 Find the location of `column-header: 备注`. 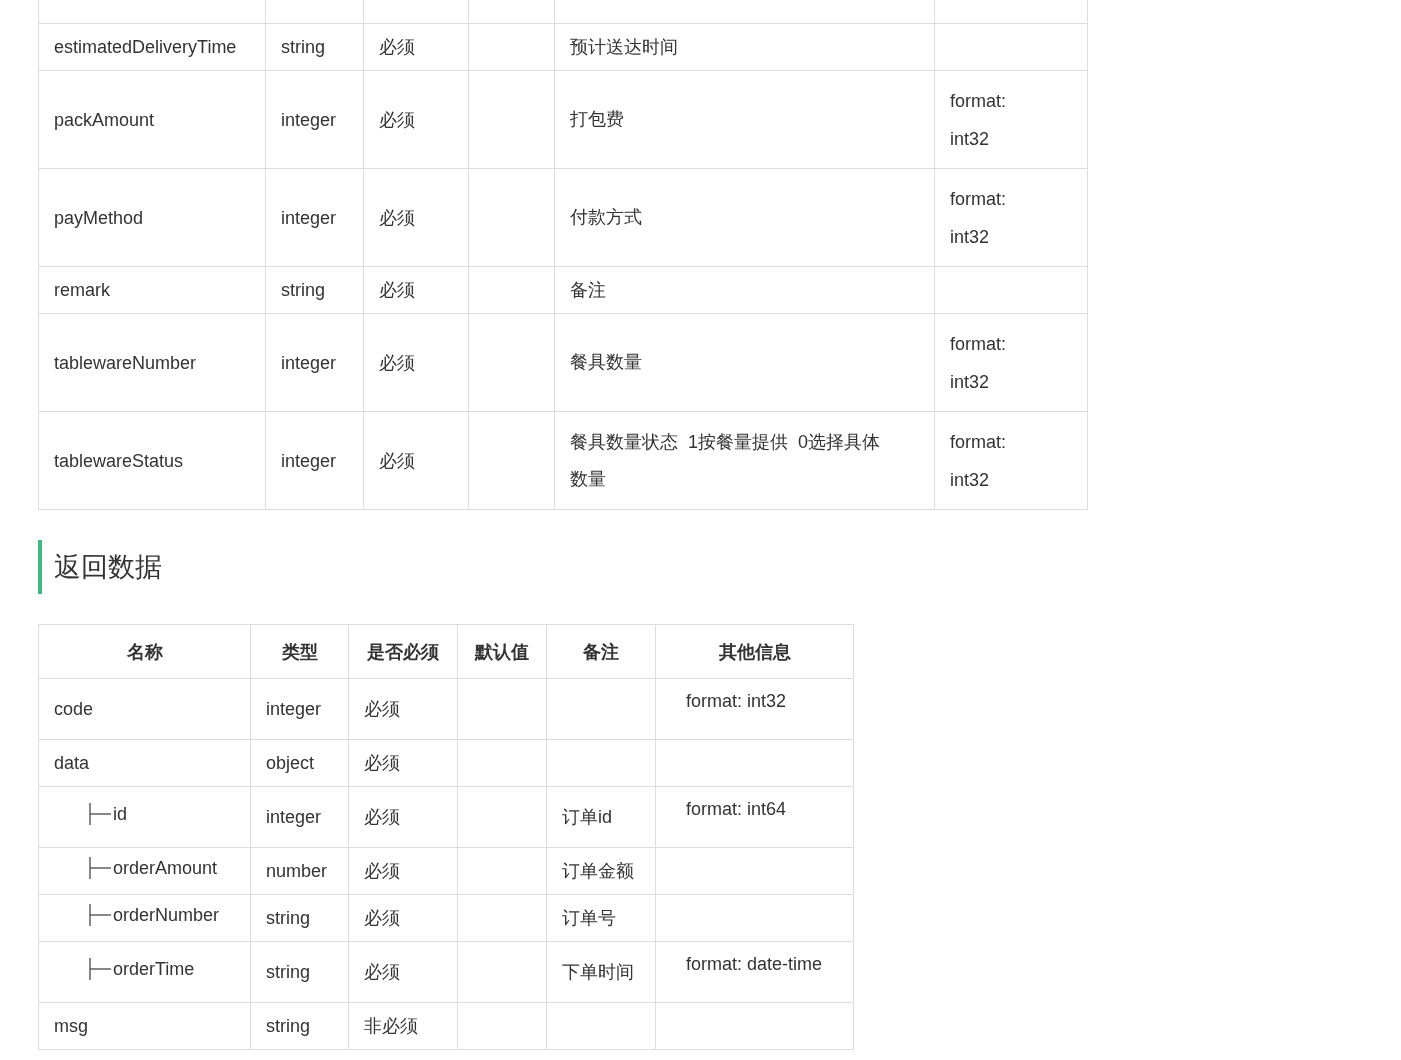

column-header: 备注 is located at coordinates (601, 651).